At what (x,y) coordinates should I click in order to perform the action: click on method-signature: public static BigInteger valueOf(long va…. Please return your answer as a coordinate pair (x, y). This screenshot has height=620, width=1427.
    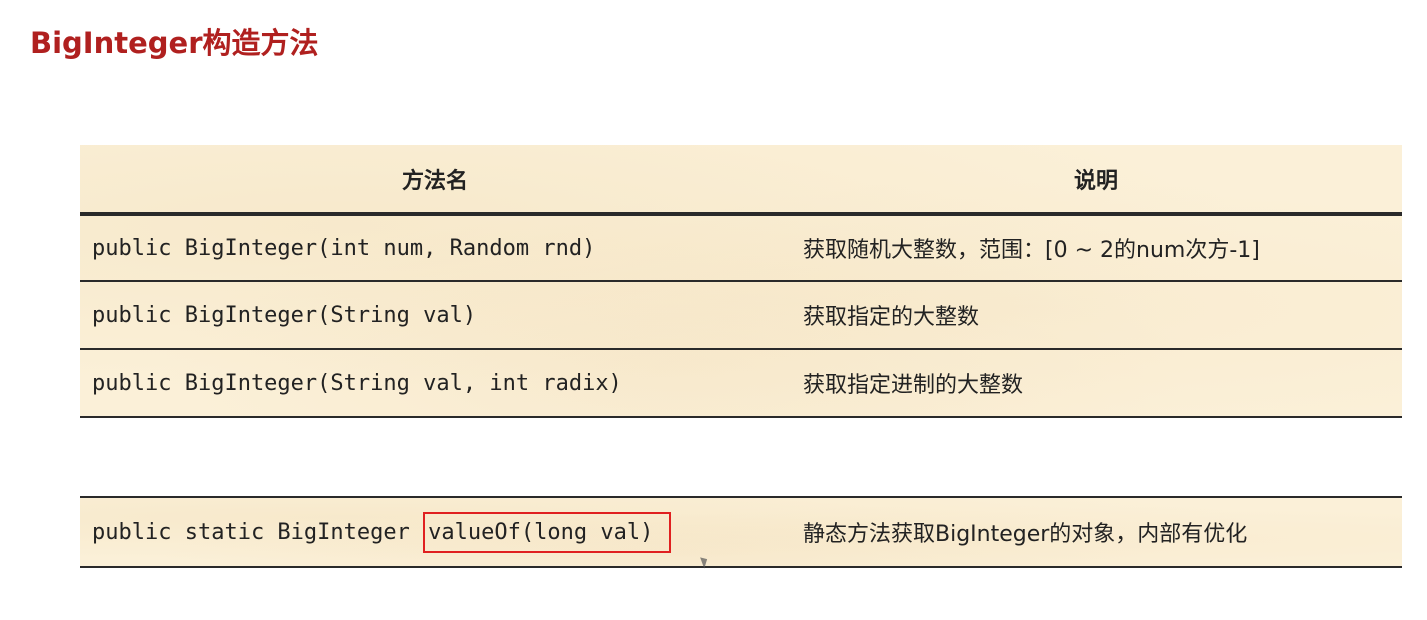
    Looking at the image, I should click on (382, 532).